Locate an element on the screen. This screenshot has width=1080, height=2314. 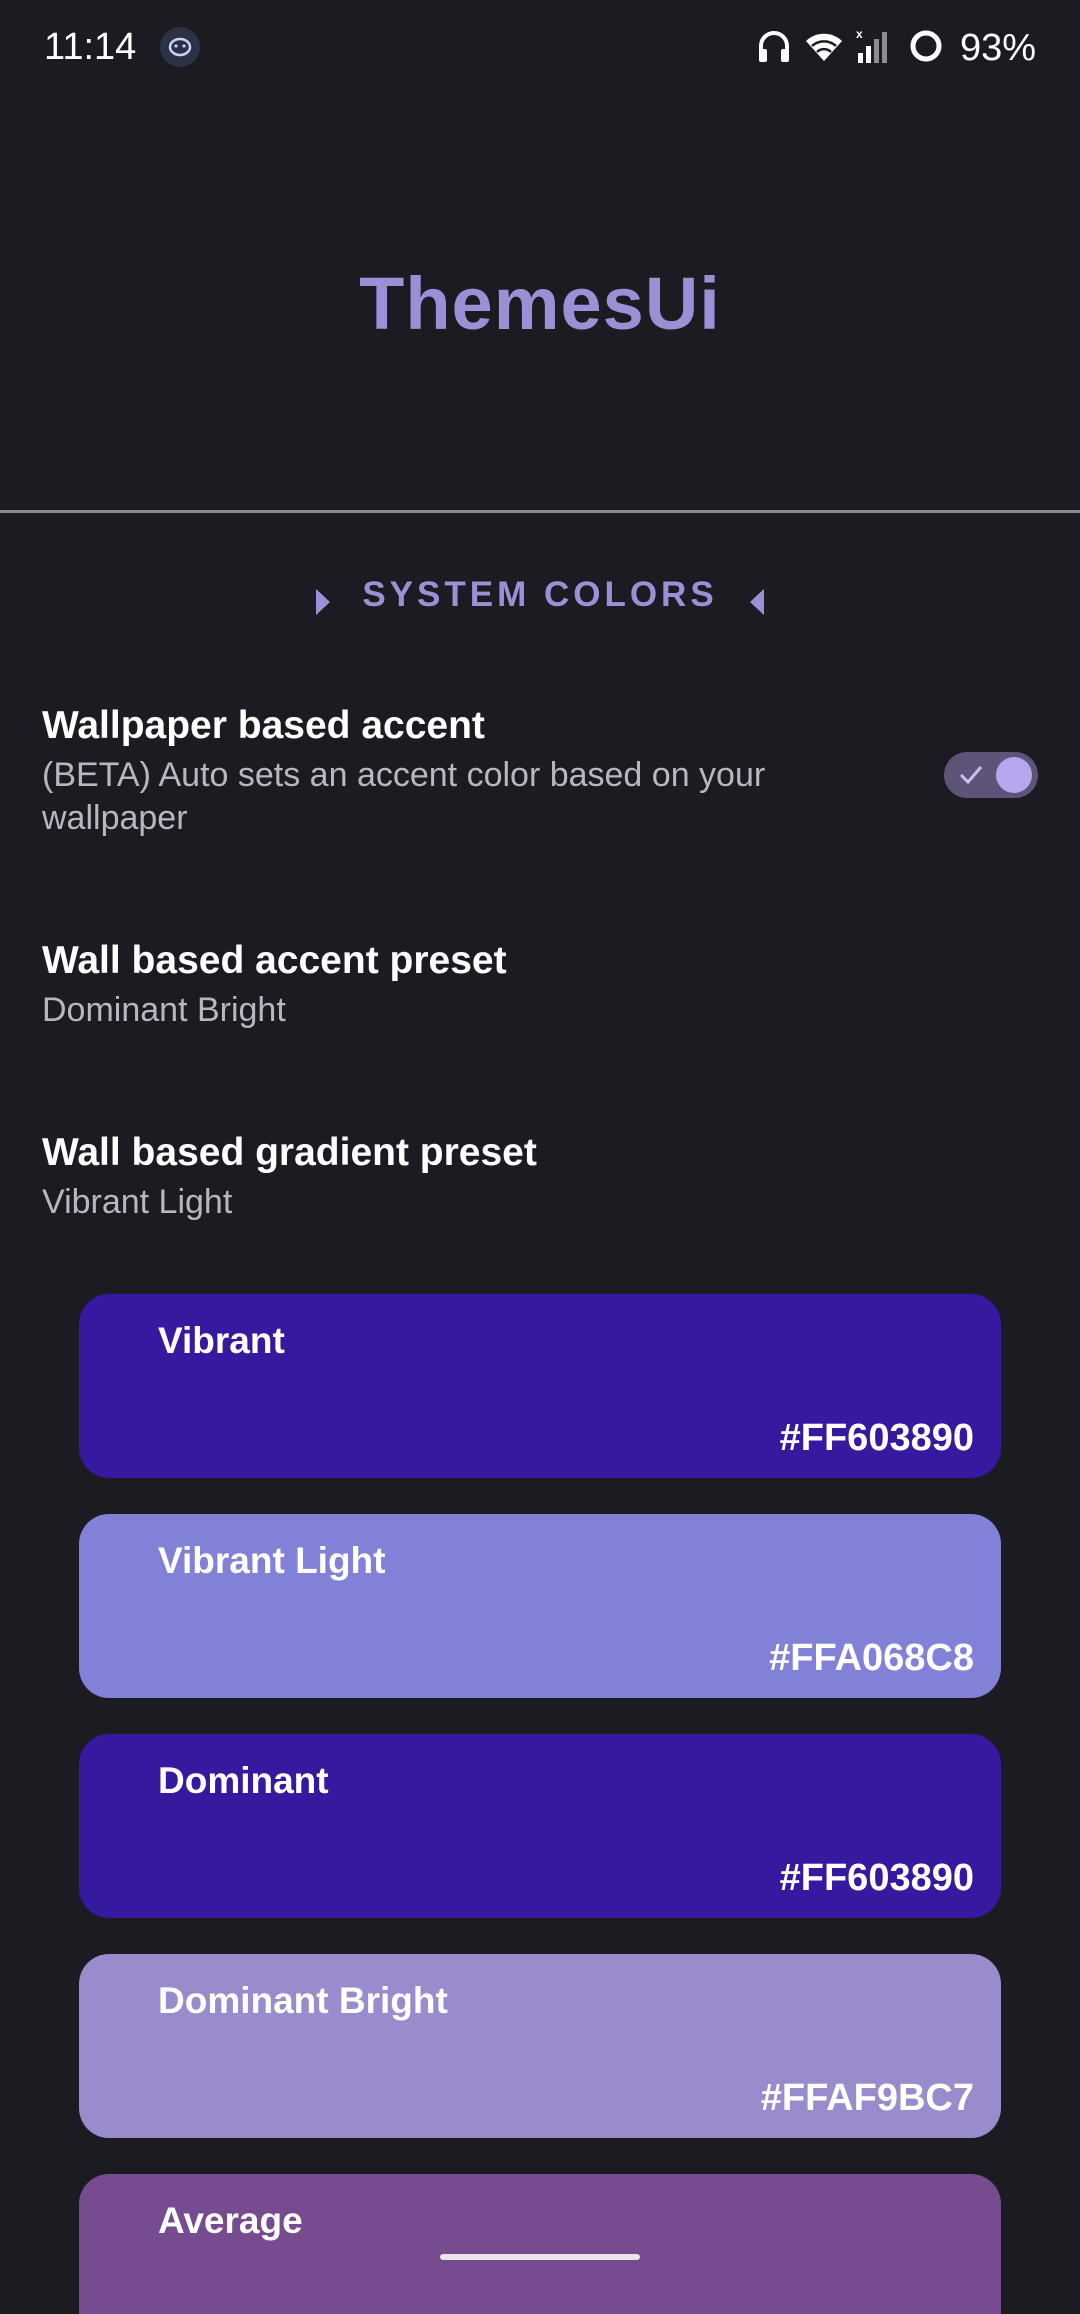
section-title: SYSTEM COLORS is located at coordinates (540, 594).